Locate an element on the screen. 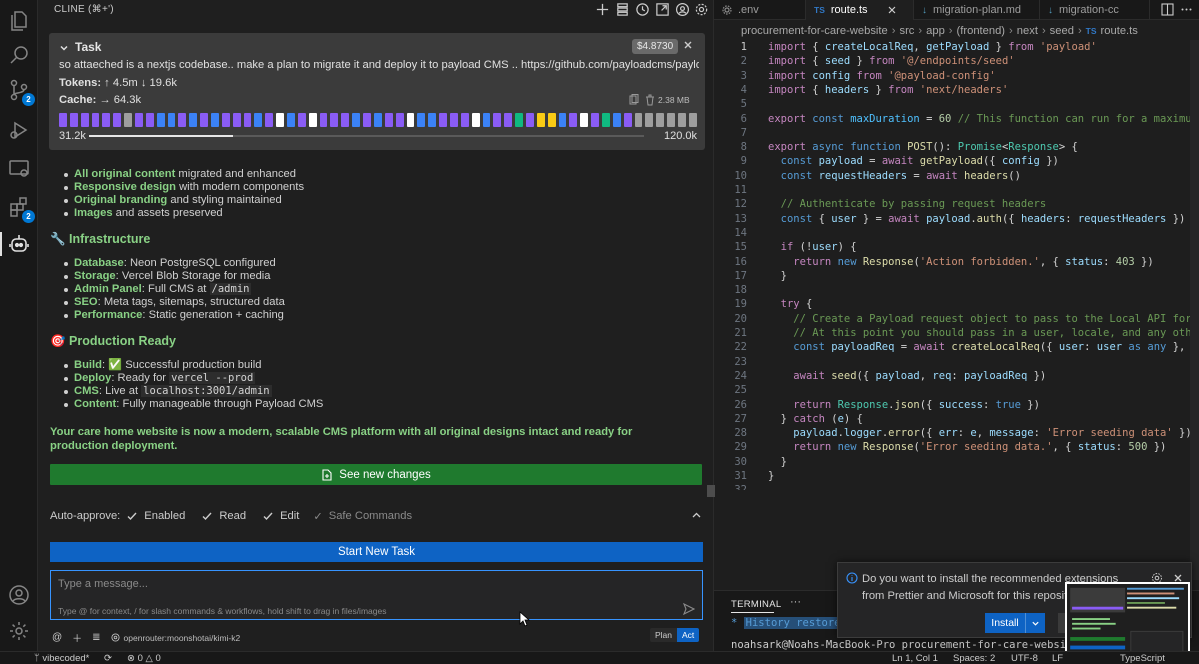 The height and width of the screenshot is (664, 1199). thumbnail-preview is located at coordinates (1127, 620).